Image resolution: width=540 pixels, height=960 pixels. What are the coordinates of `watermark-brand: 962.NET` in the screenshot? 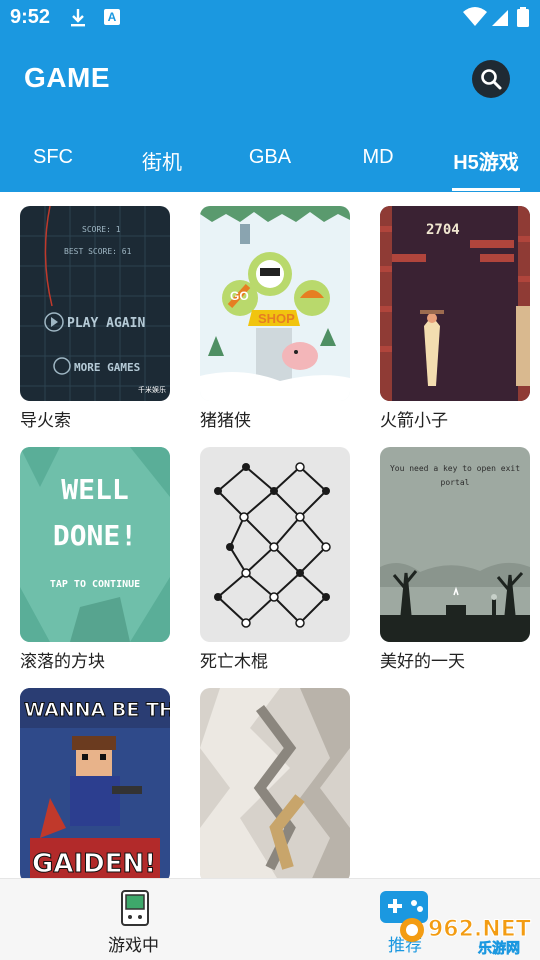 It's located at (479, 929).